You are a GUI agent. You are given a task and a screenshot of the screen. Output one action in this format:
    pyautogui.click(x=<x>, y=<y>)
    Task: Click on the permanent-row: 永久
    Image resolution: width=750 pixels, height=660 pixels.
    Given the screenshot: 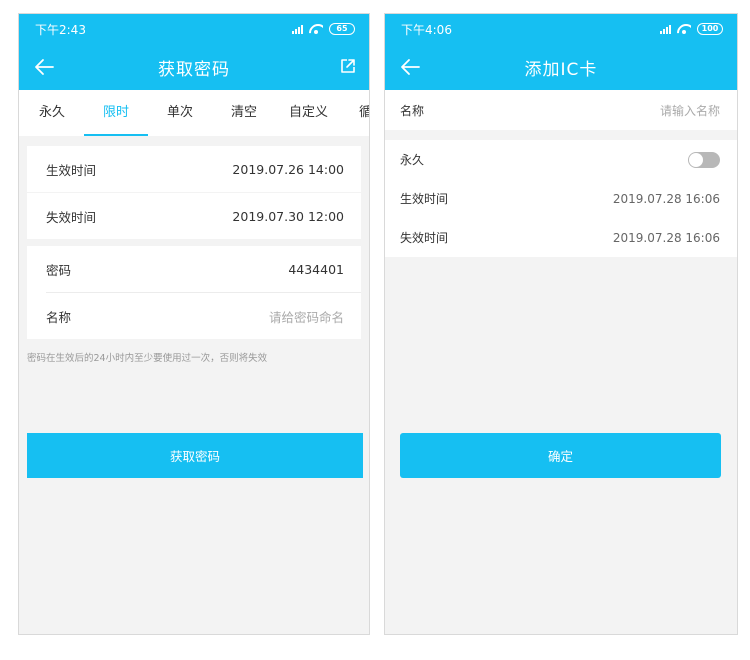 What is the action you would take?
    pyautogui.click(x=561, y=159)
    